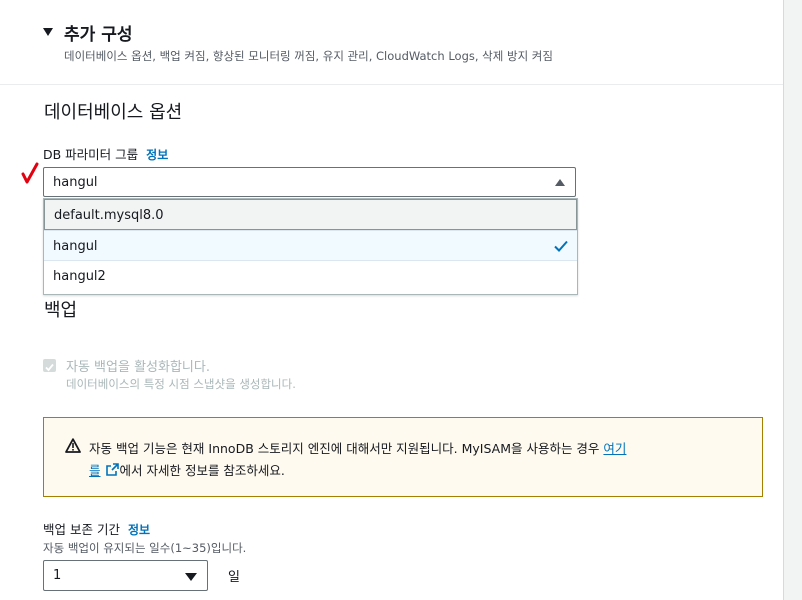 The image size is (802, 600). Describe the element at coordinates (181, 384) in the screenshot. I see `auto-backup-description: 데이터베이스의 특정 시점 스냅샷을 생성합니다.` at that location.